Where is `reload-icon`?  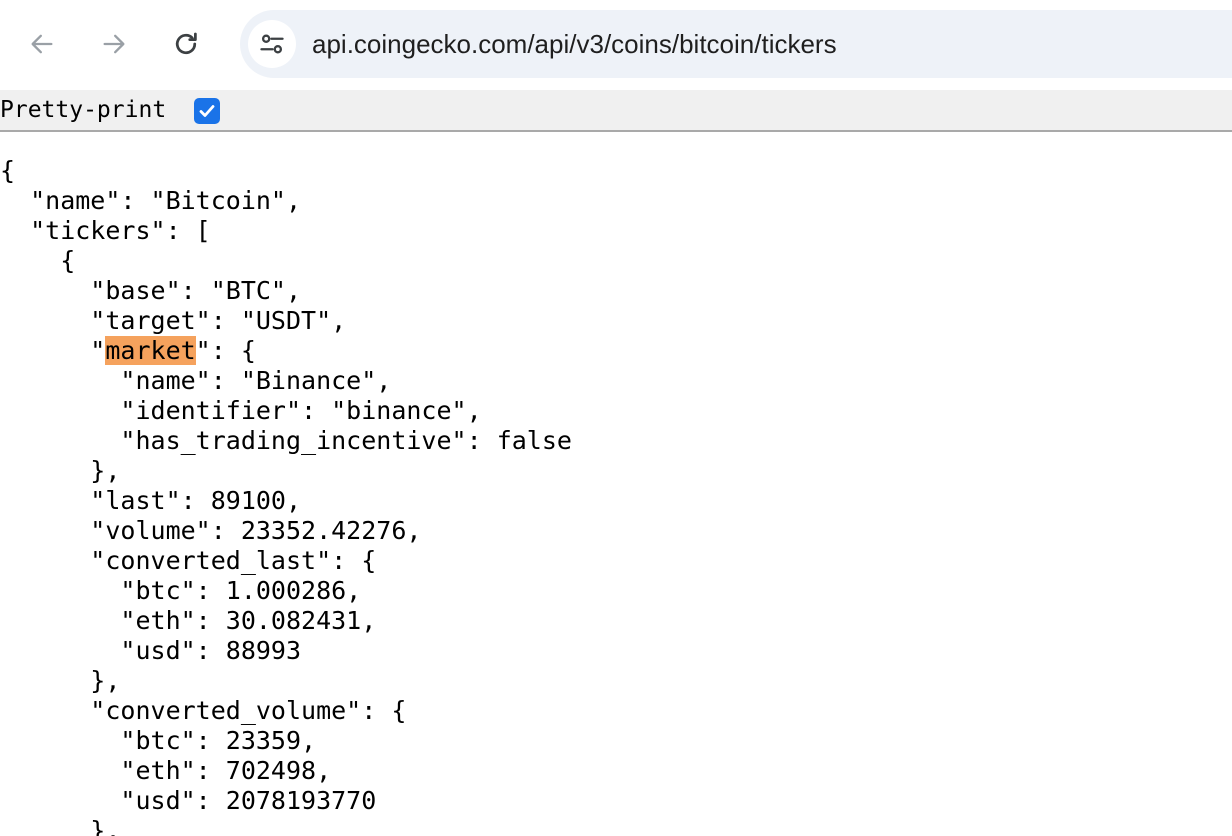
reload-icon is located at coordinates (186, 43).